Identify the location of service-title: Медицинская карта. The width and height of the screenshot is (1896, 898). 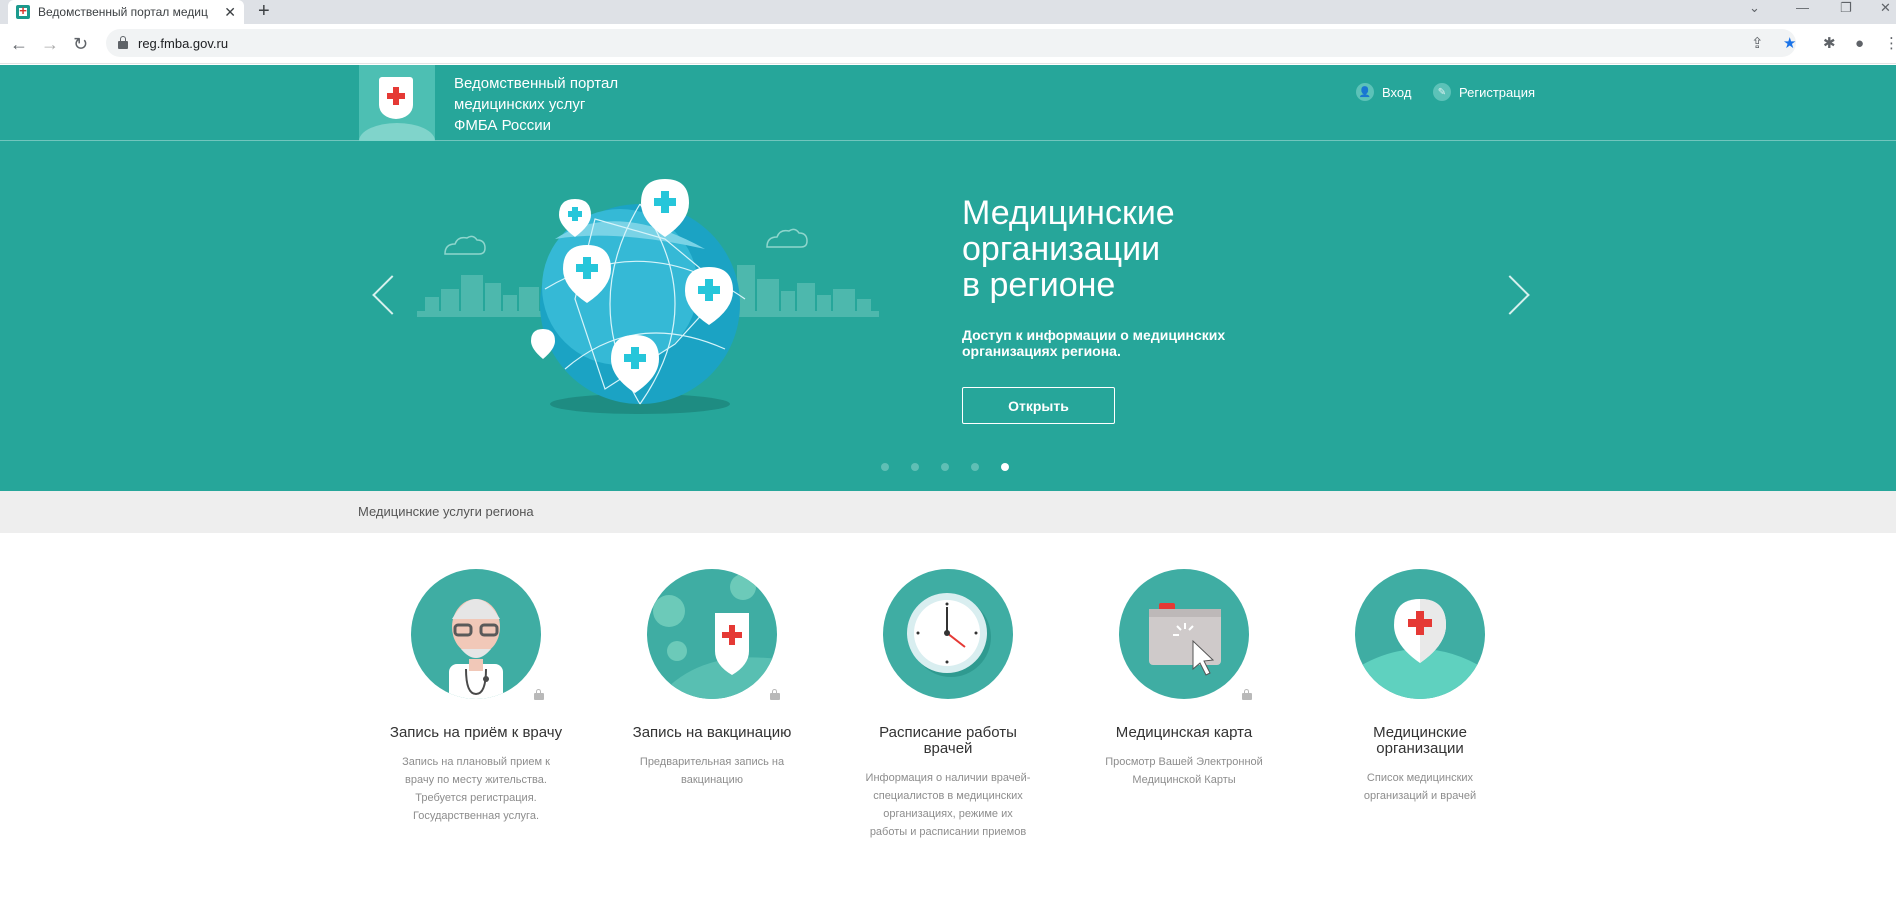
(1184, 732).